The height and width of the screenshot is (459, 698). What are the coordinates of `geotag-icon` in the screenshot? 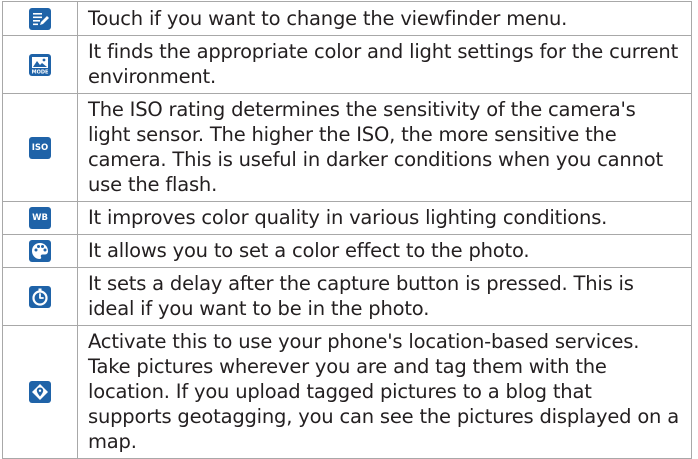 It's located at (40, 392).